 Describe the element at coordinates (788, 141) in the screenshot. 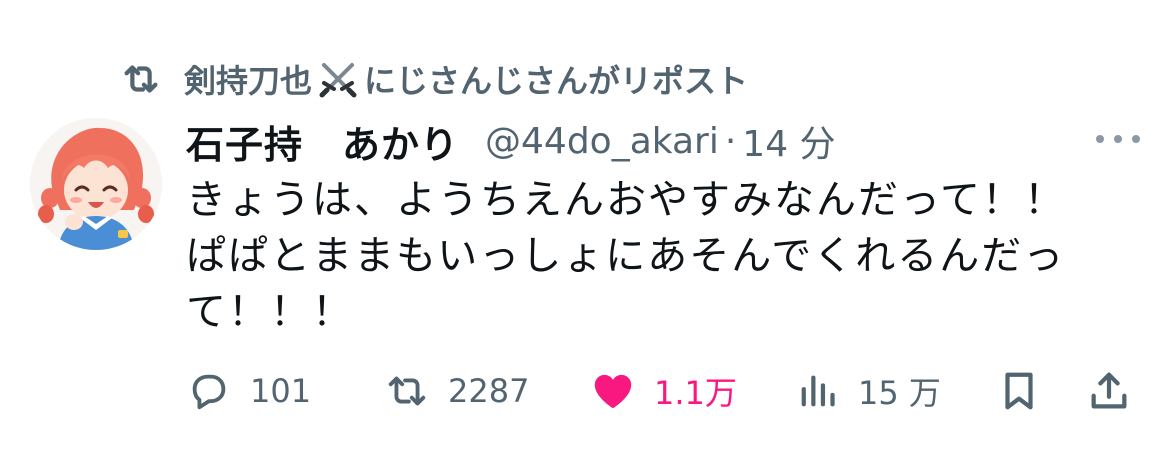

I see `timestamp: 14 分` at that location.